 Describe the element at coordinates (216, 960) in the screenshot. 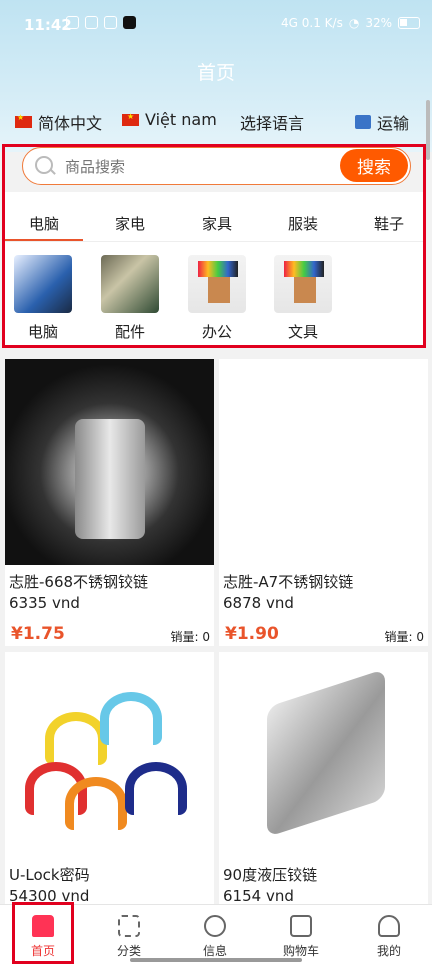

I see `gesture-handle` at that location.